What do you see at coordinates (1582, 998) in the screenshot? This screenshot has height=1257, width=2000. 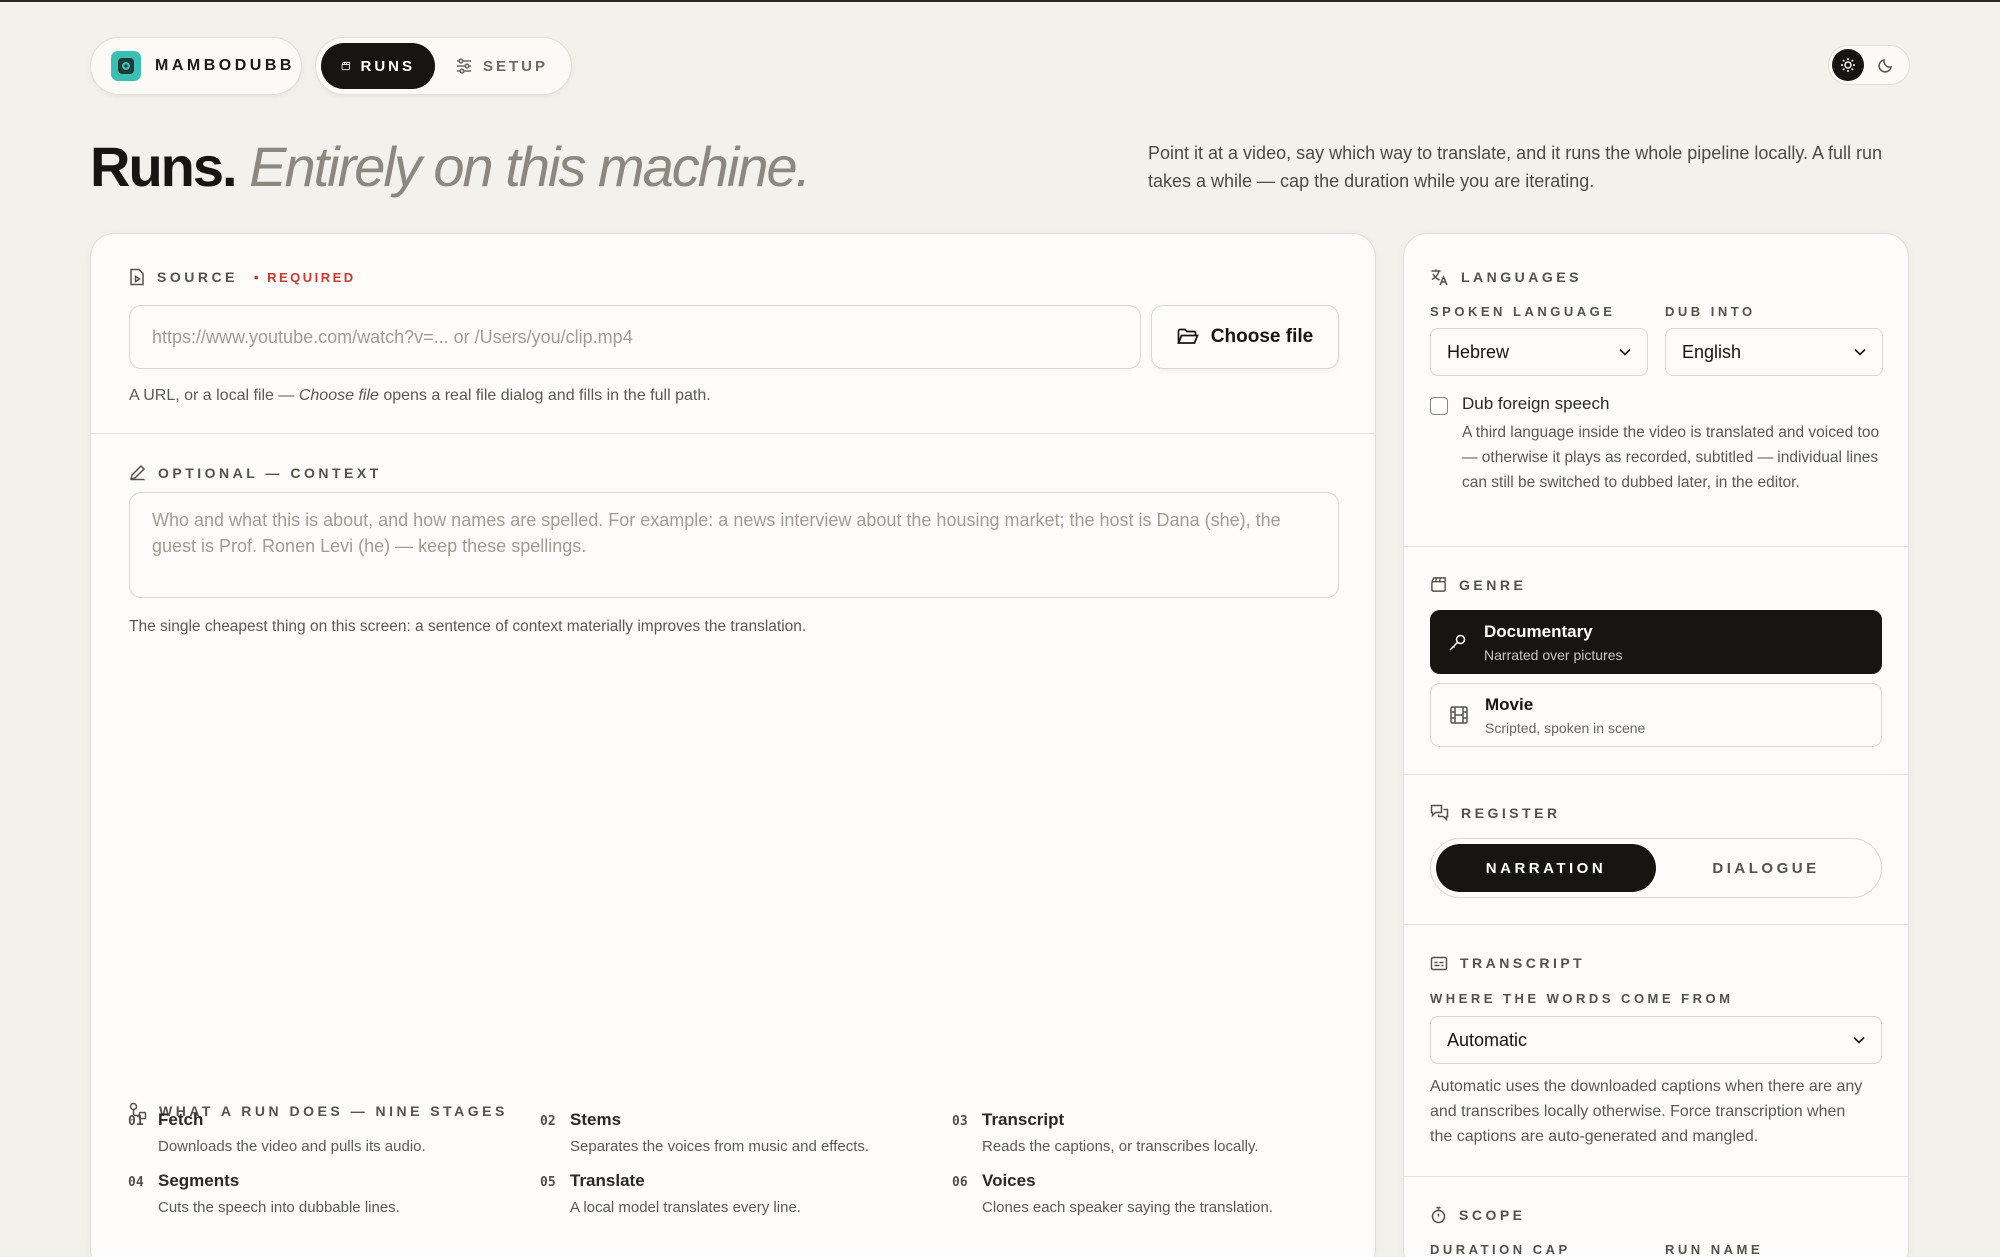 I see `transcript-source-label: WHERE THE WORDS COME FROM` at bounding box center [1582, 998].